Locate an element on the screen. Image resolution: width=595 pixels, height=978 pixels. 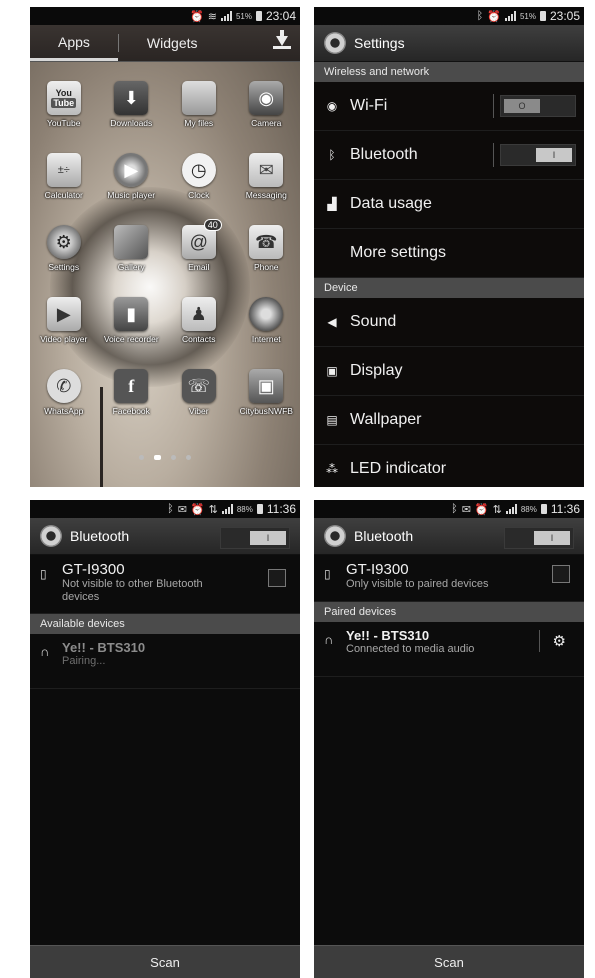
divider is located at coordinates (493, 106).